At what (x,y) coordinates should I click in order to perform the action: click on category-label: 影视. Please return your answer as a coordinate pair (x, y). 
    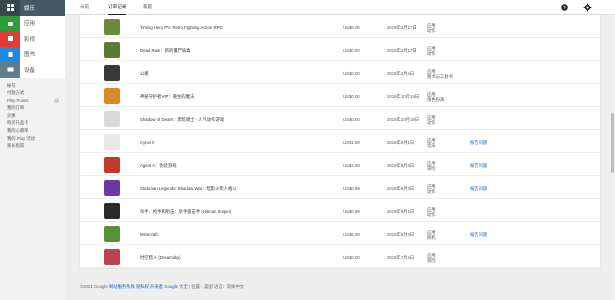
    Looking at the image, I should click on (30, 39).